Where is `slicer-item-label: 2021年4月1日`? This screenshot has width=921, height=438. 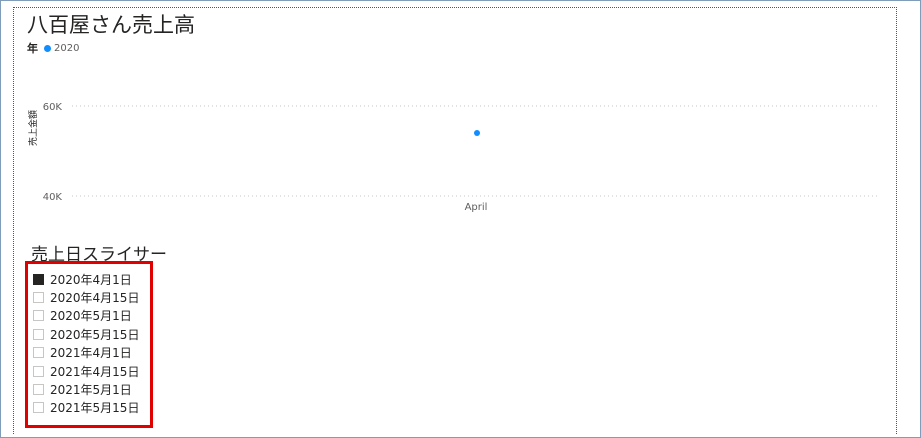 slicer-item-label: 2021年4月1日 is located at coordinates (91, 353).